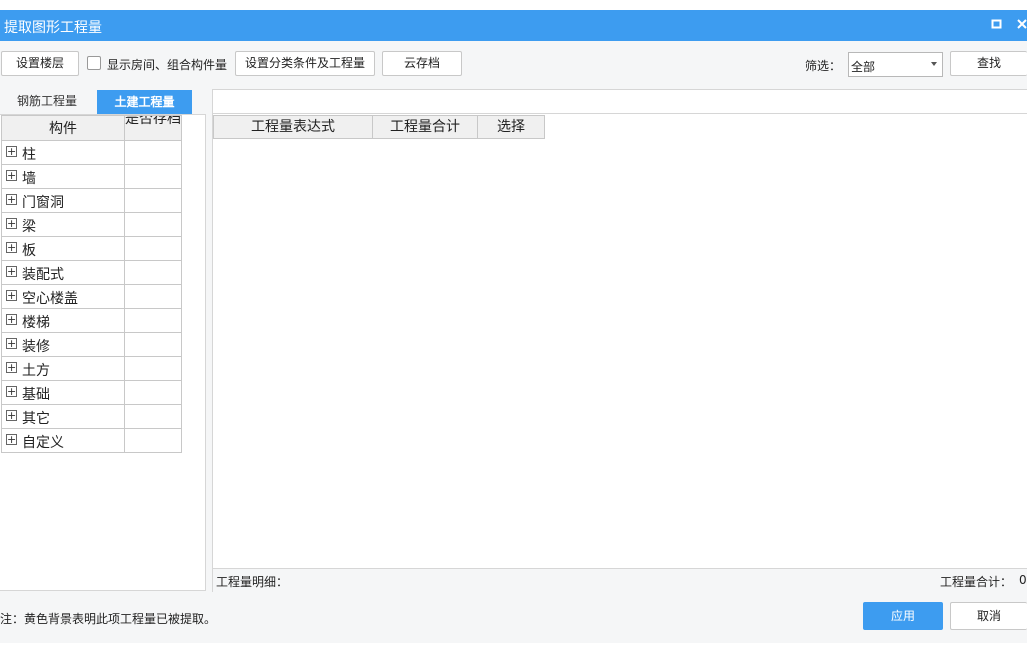 This screenshot has width=1027, height=655. Describe the element at coordinates (153, 128) in the screenshot. I see `tree-header-archived: 是否存档` at that location.